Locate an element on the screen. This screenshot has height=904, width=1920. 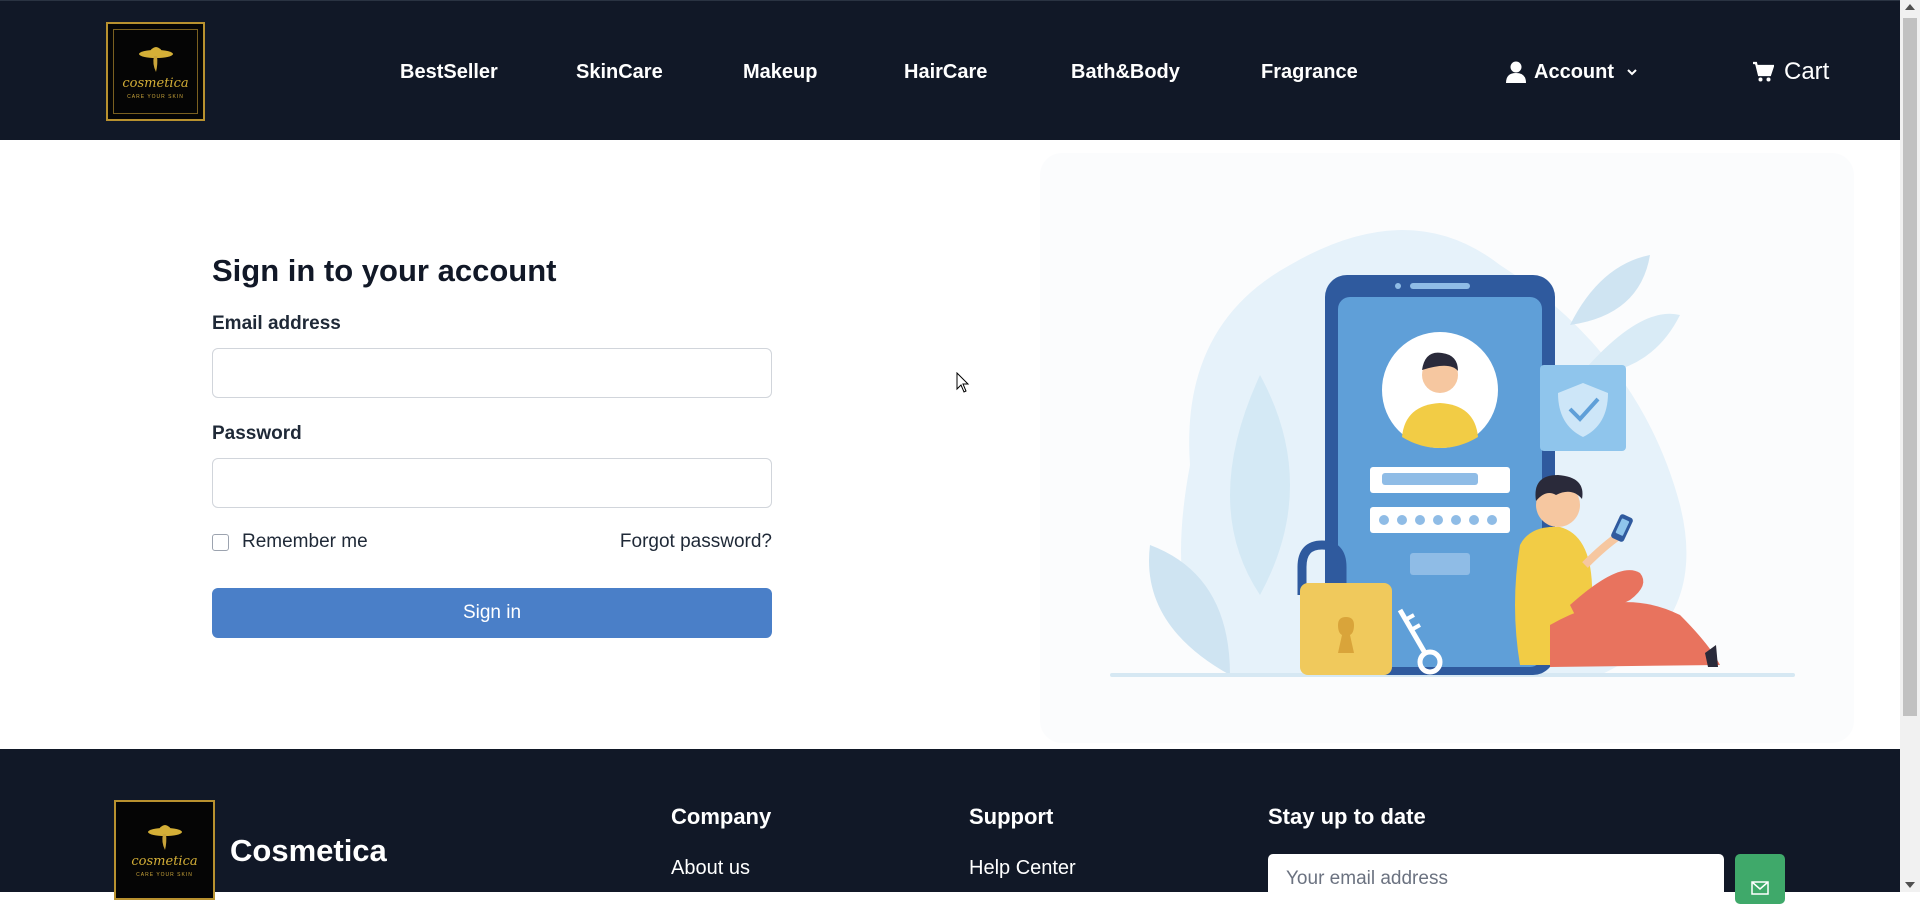
footer-logo: cosmetica CARE YOUR SKIN is located at coordinates (164, 850).